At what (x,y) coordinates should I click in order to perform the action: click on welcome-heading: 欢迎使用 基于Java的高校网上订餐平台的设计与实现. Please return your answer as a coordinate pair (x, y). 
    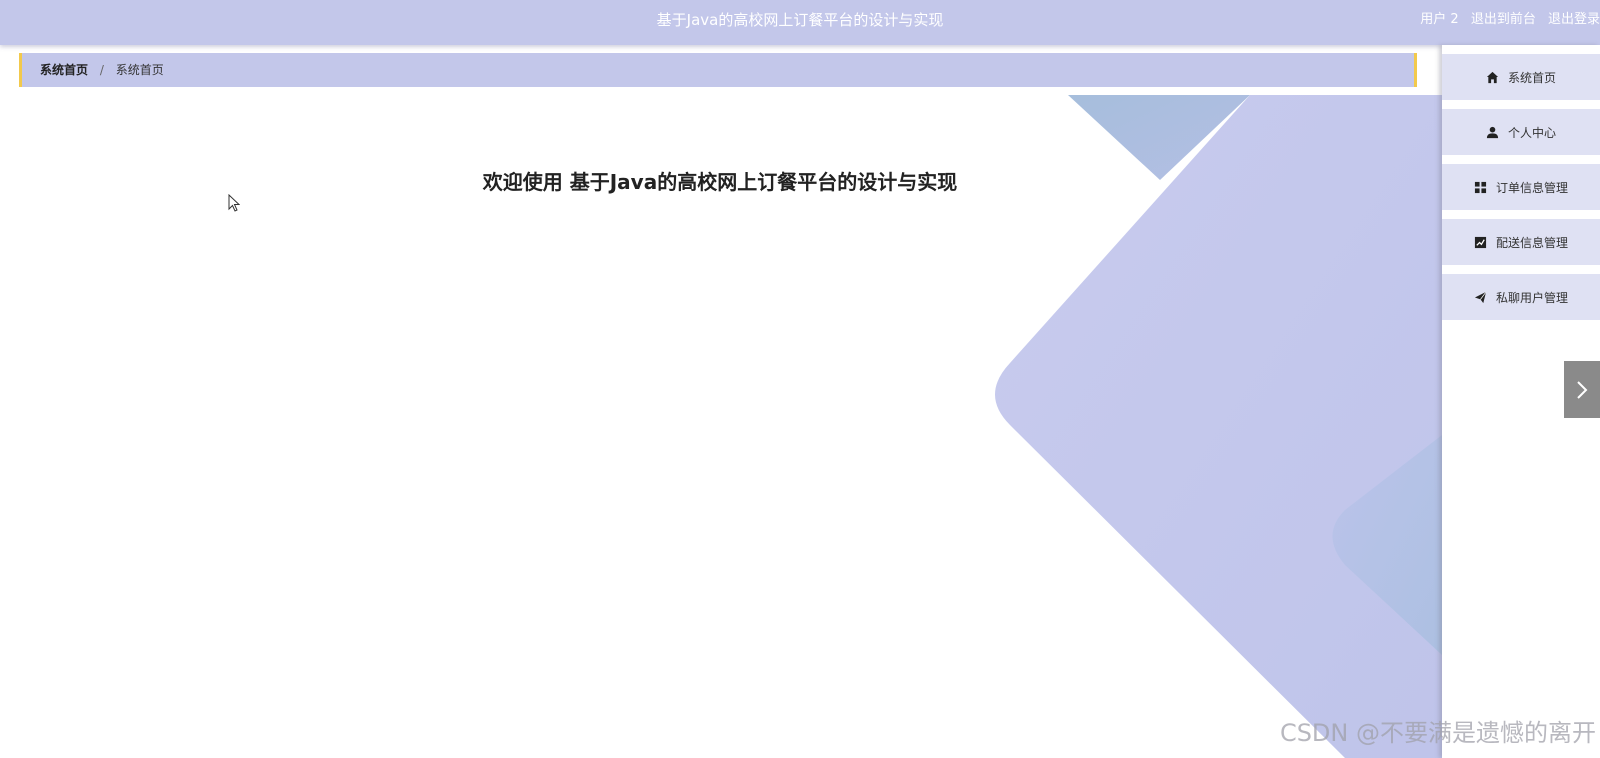
    Looking at the image, I should click on (720, 182).